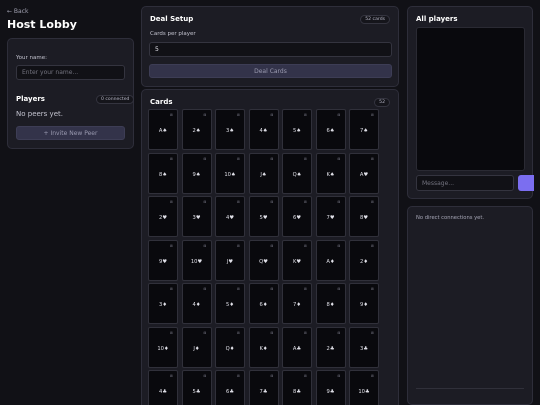  Describe the element at coordinates (330, 347) in the screenshot. I see `card: ⊠ 2♣` at that location.